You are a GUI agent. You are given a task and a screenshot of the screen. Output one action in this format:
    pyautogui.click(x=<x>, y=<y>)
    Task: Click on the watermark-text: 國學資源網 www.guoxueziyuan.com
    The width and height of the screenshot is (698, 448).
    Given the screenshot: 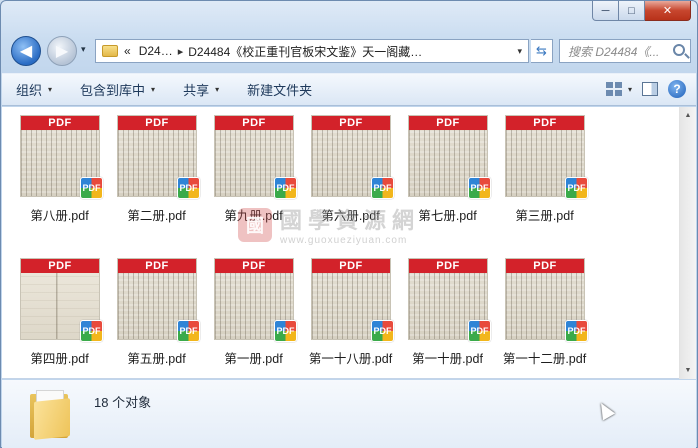 What is the action you would take?
    pyautogui.click(x=350, y=224)
    